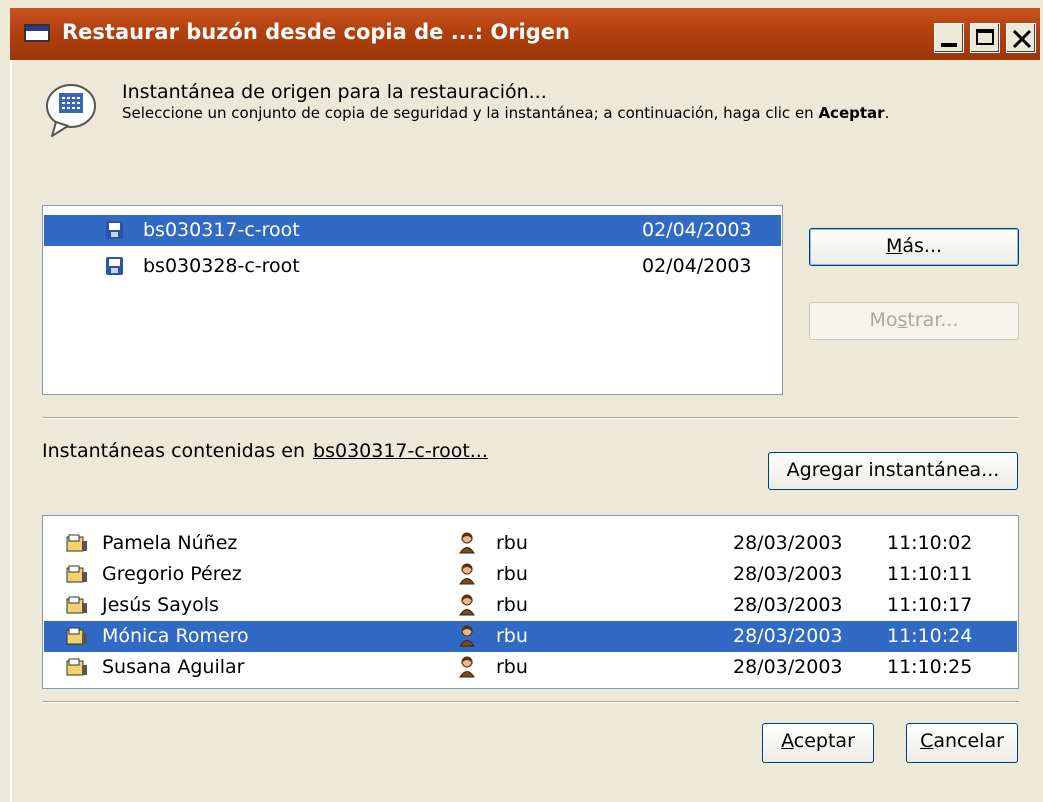 The width and height of the screenshot is (1043, 802). Describe the element at coordinates (173, 667) in the screenshot. I see `snapshot-name: Susana Aguilar` at that location.